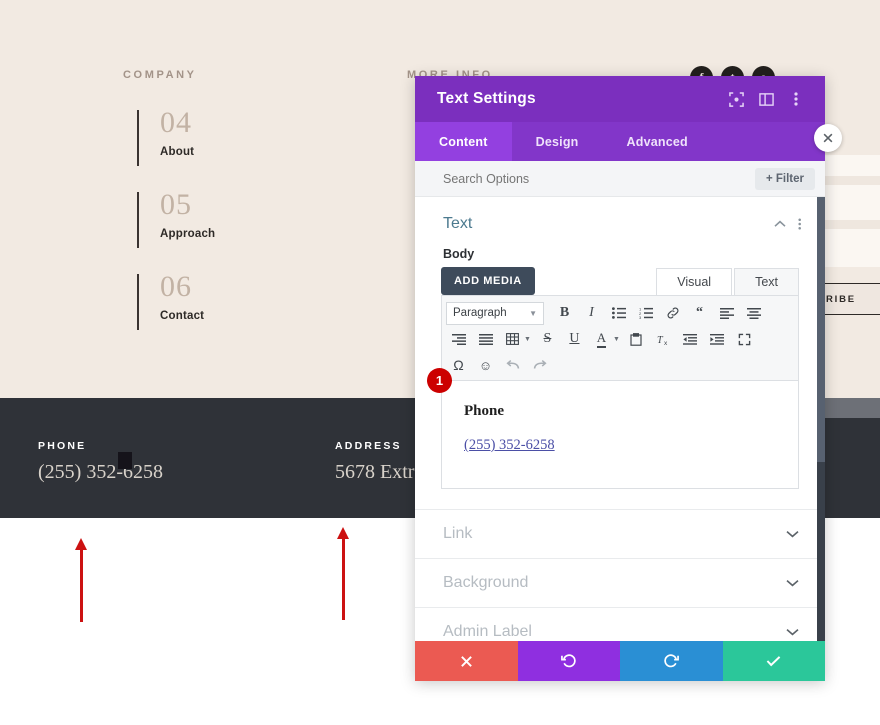 This screenshot has height=725, width=880. Describe the element at coordinates (458, 339) in the screenshot. I see `align-right-icon` at that location.